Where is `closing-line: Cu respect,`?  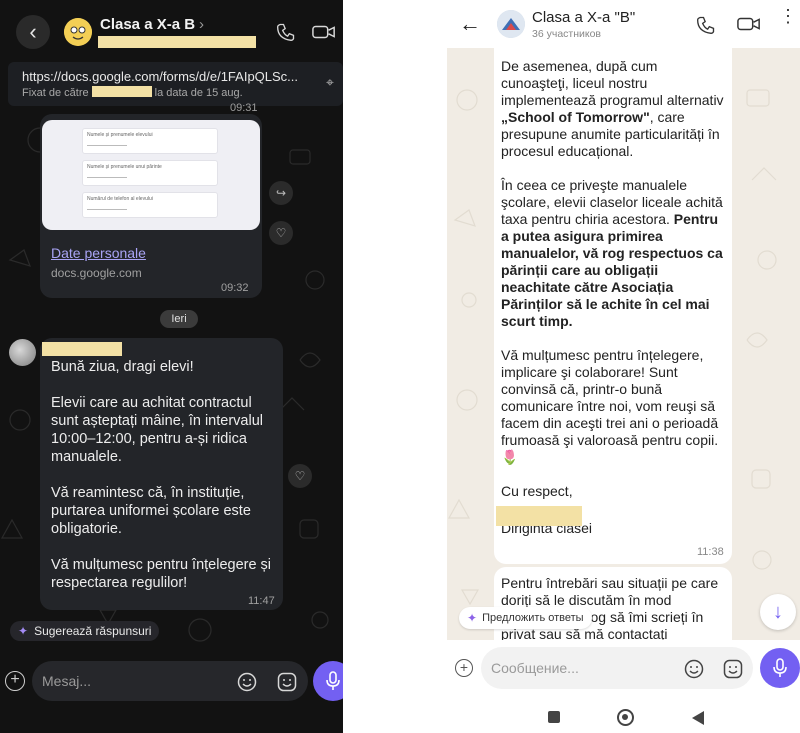
closing-line: Cu respect, is located at coordinates (537, 491).